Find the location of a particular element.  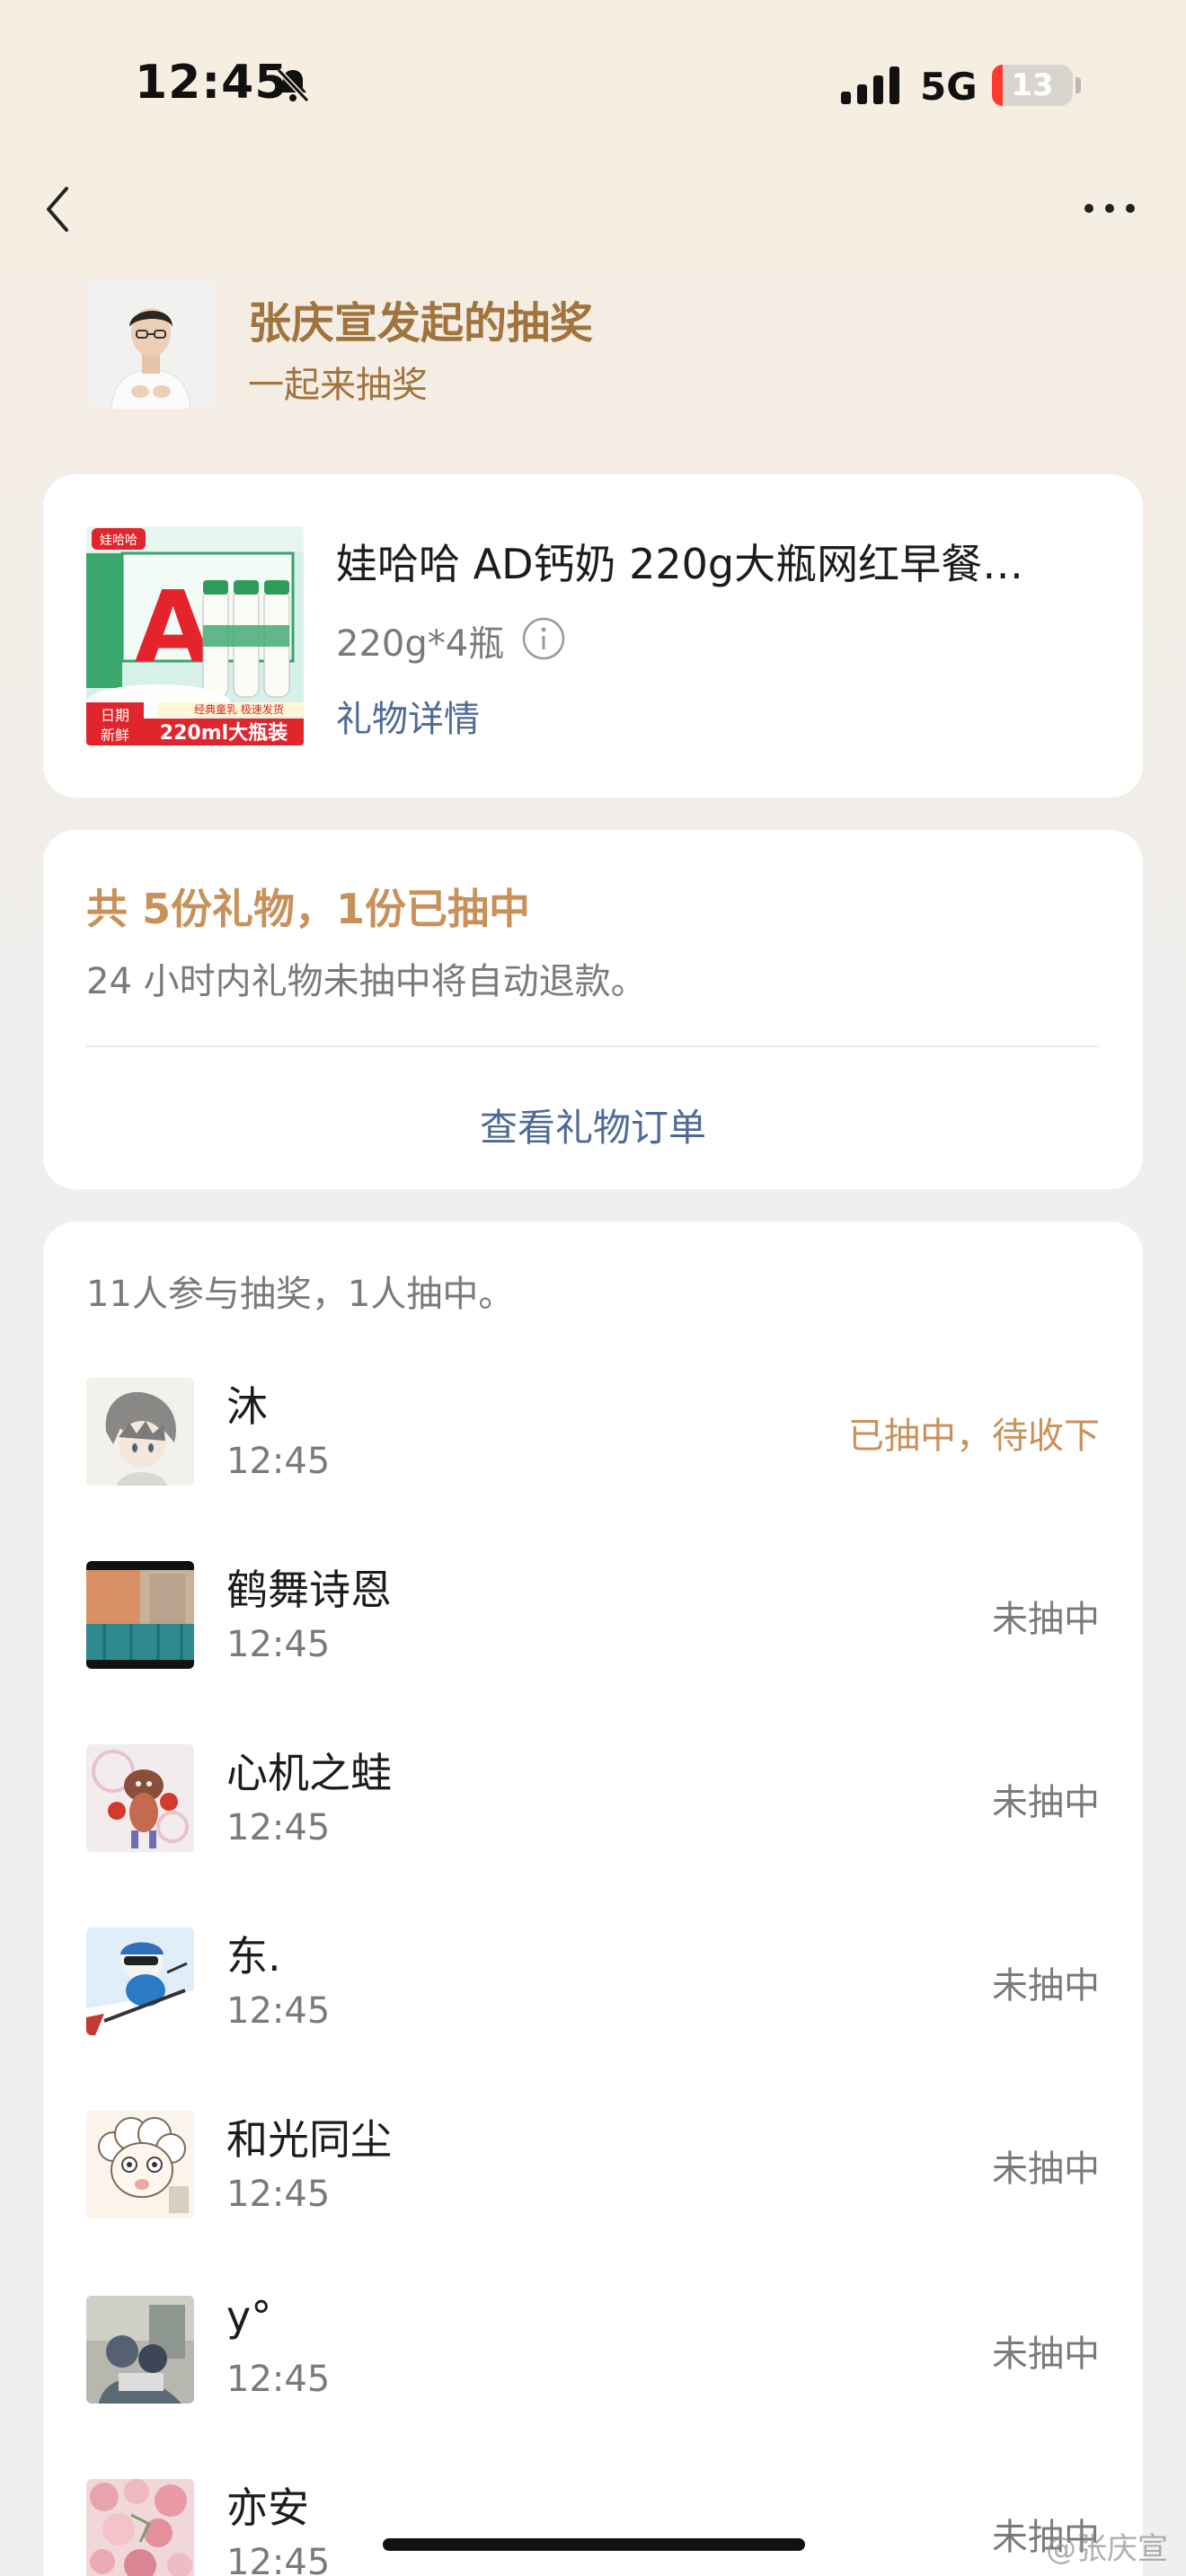

participant-name: y° is located at coordinates (249, 2316).